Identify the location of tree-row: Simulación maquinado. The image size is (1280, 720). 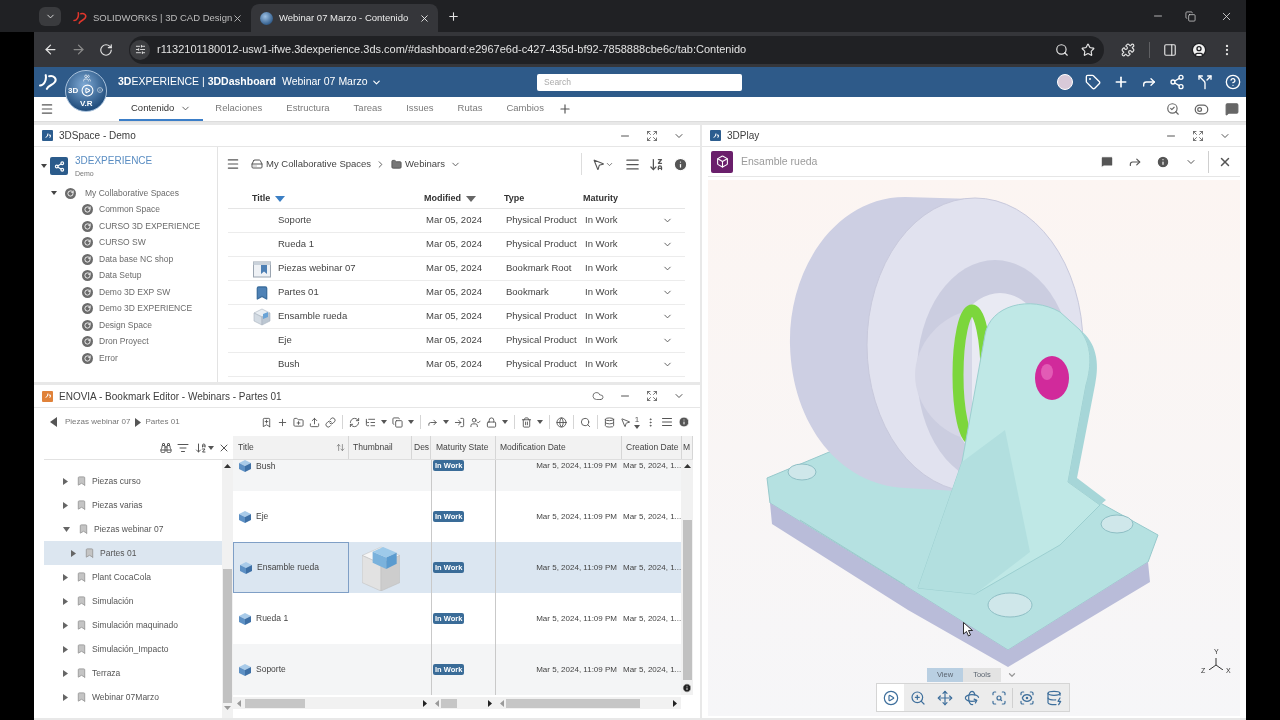
(133, 625).